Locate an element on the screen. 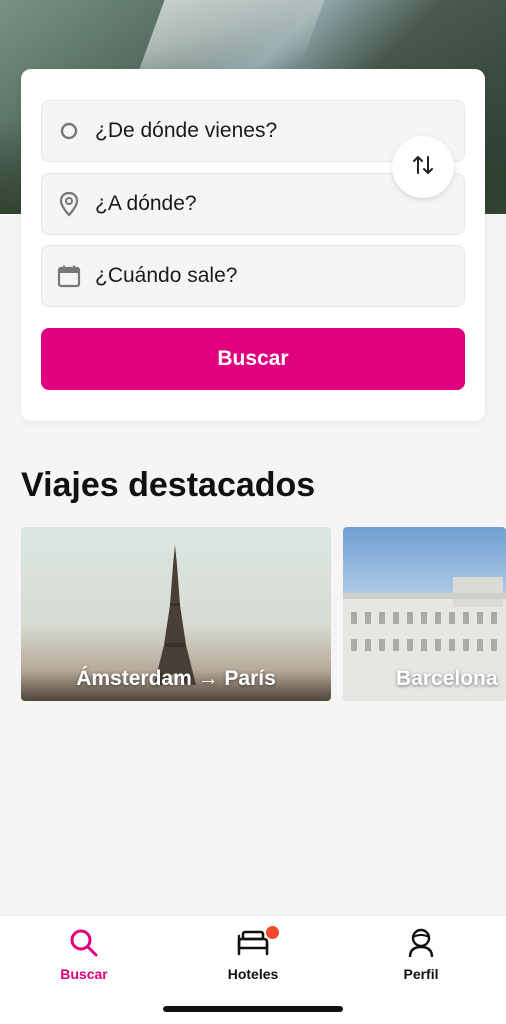 The height and width of the screenshot is (1024, 506). notification-badge is located at coordinates (272, 932).